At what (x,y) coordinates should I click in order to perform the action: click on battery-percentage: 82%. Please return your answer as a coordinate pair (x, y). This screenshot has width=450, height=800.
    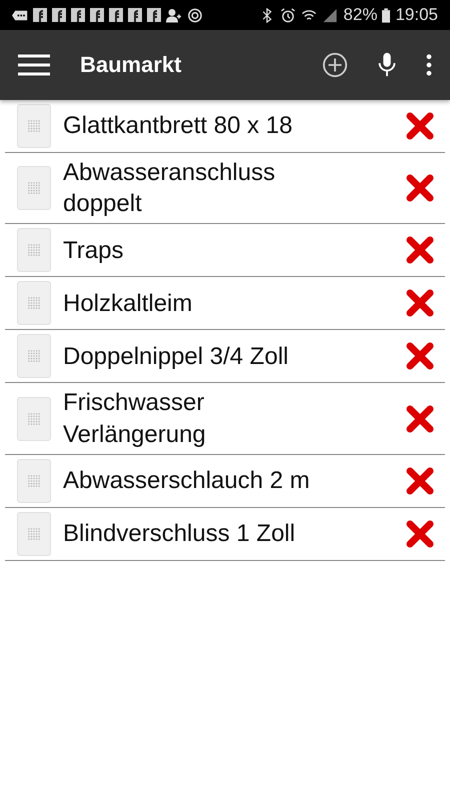
    Looking at the image, I should click on (360, 15).